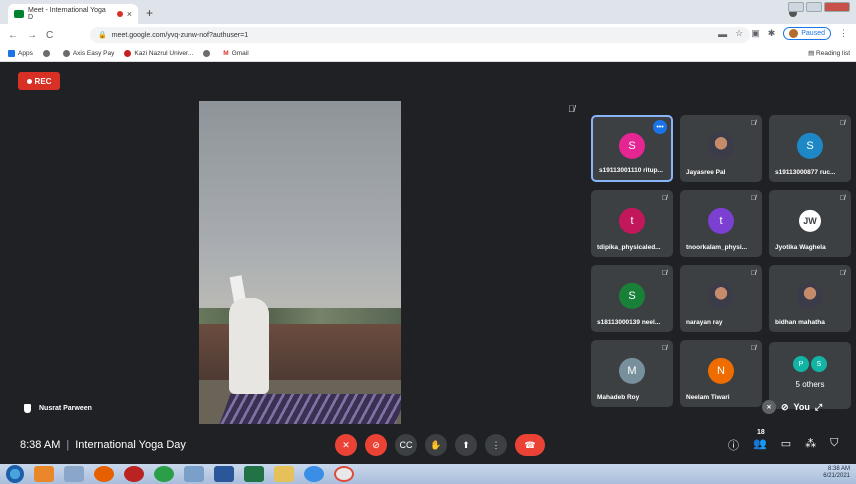 The width and height of the screenshot is (856, 484). What do you see at coordinates (194, 474) in the screenshot?
I see `paint-icon` at bounding box center [194, 474].